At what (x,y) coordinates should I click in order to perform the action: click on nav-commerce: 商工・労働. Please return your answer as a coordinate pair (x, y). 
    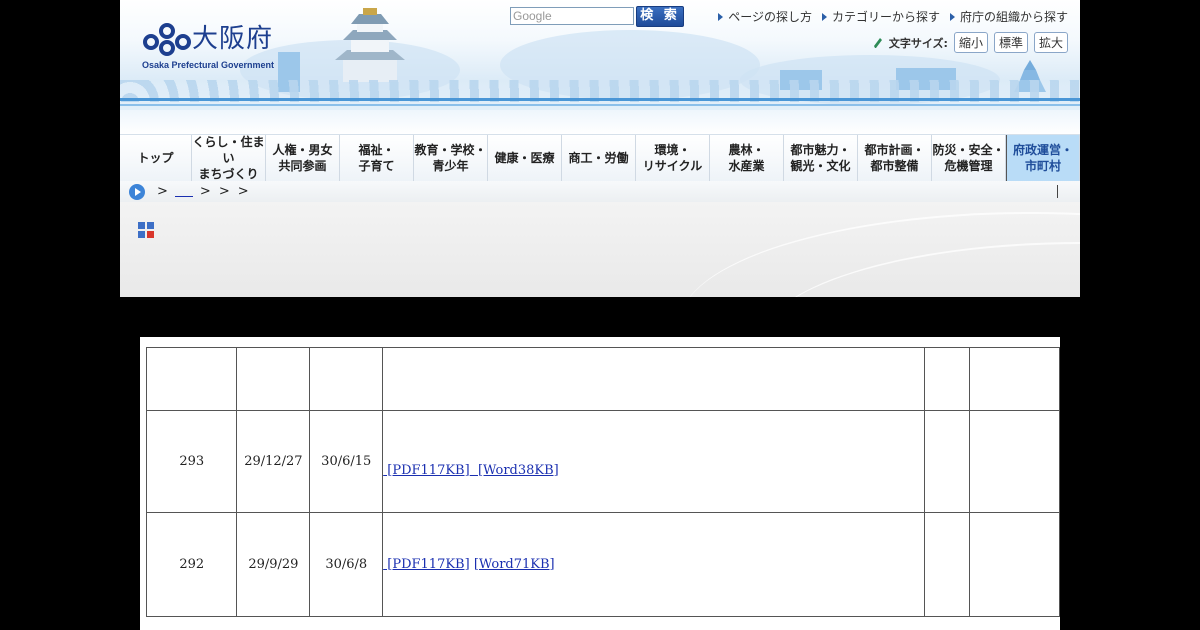
    Looking at the image, I should click on (599, 158).